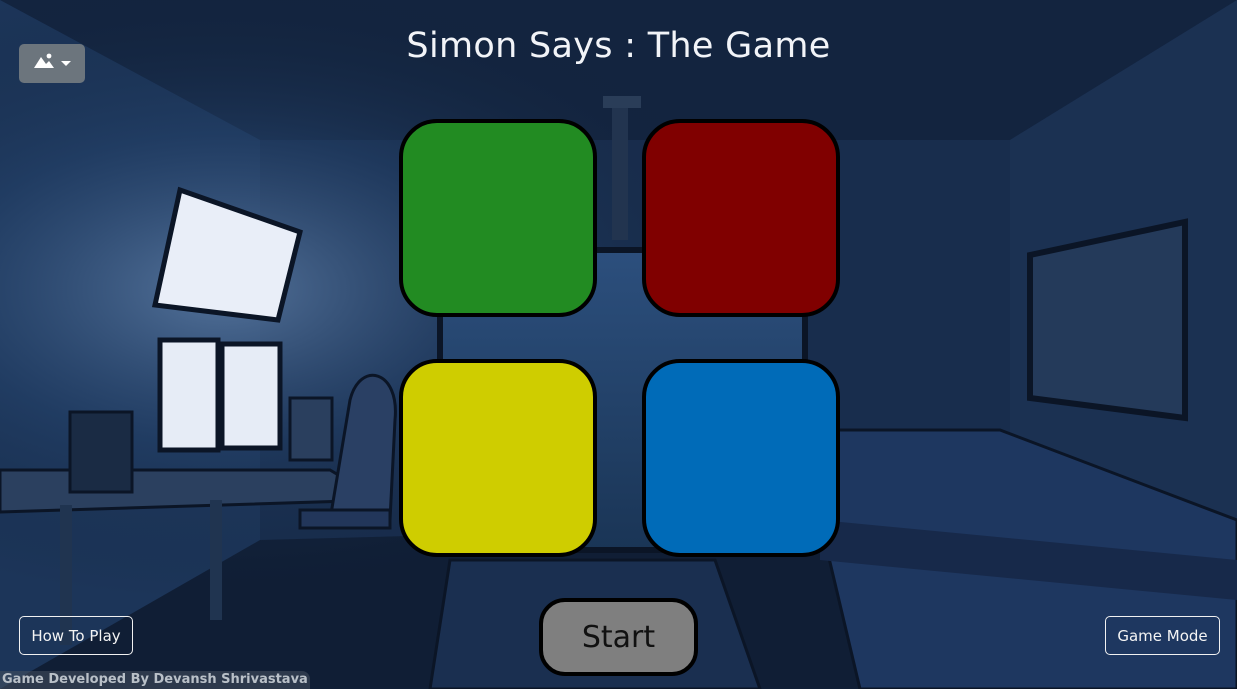 Image resolution: width=1237 pixels, height=689 pixels. I want to click on game-mode-button: Game Mode, so click(1162, 635).